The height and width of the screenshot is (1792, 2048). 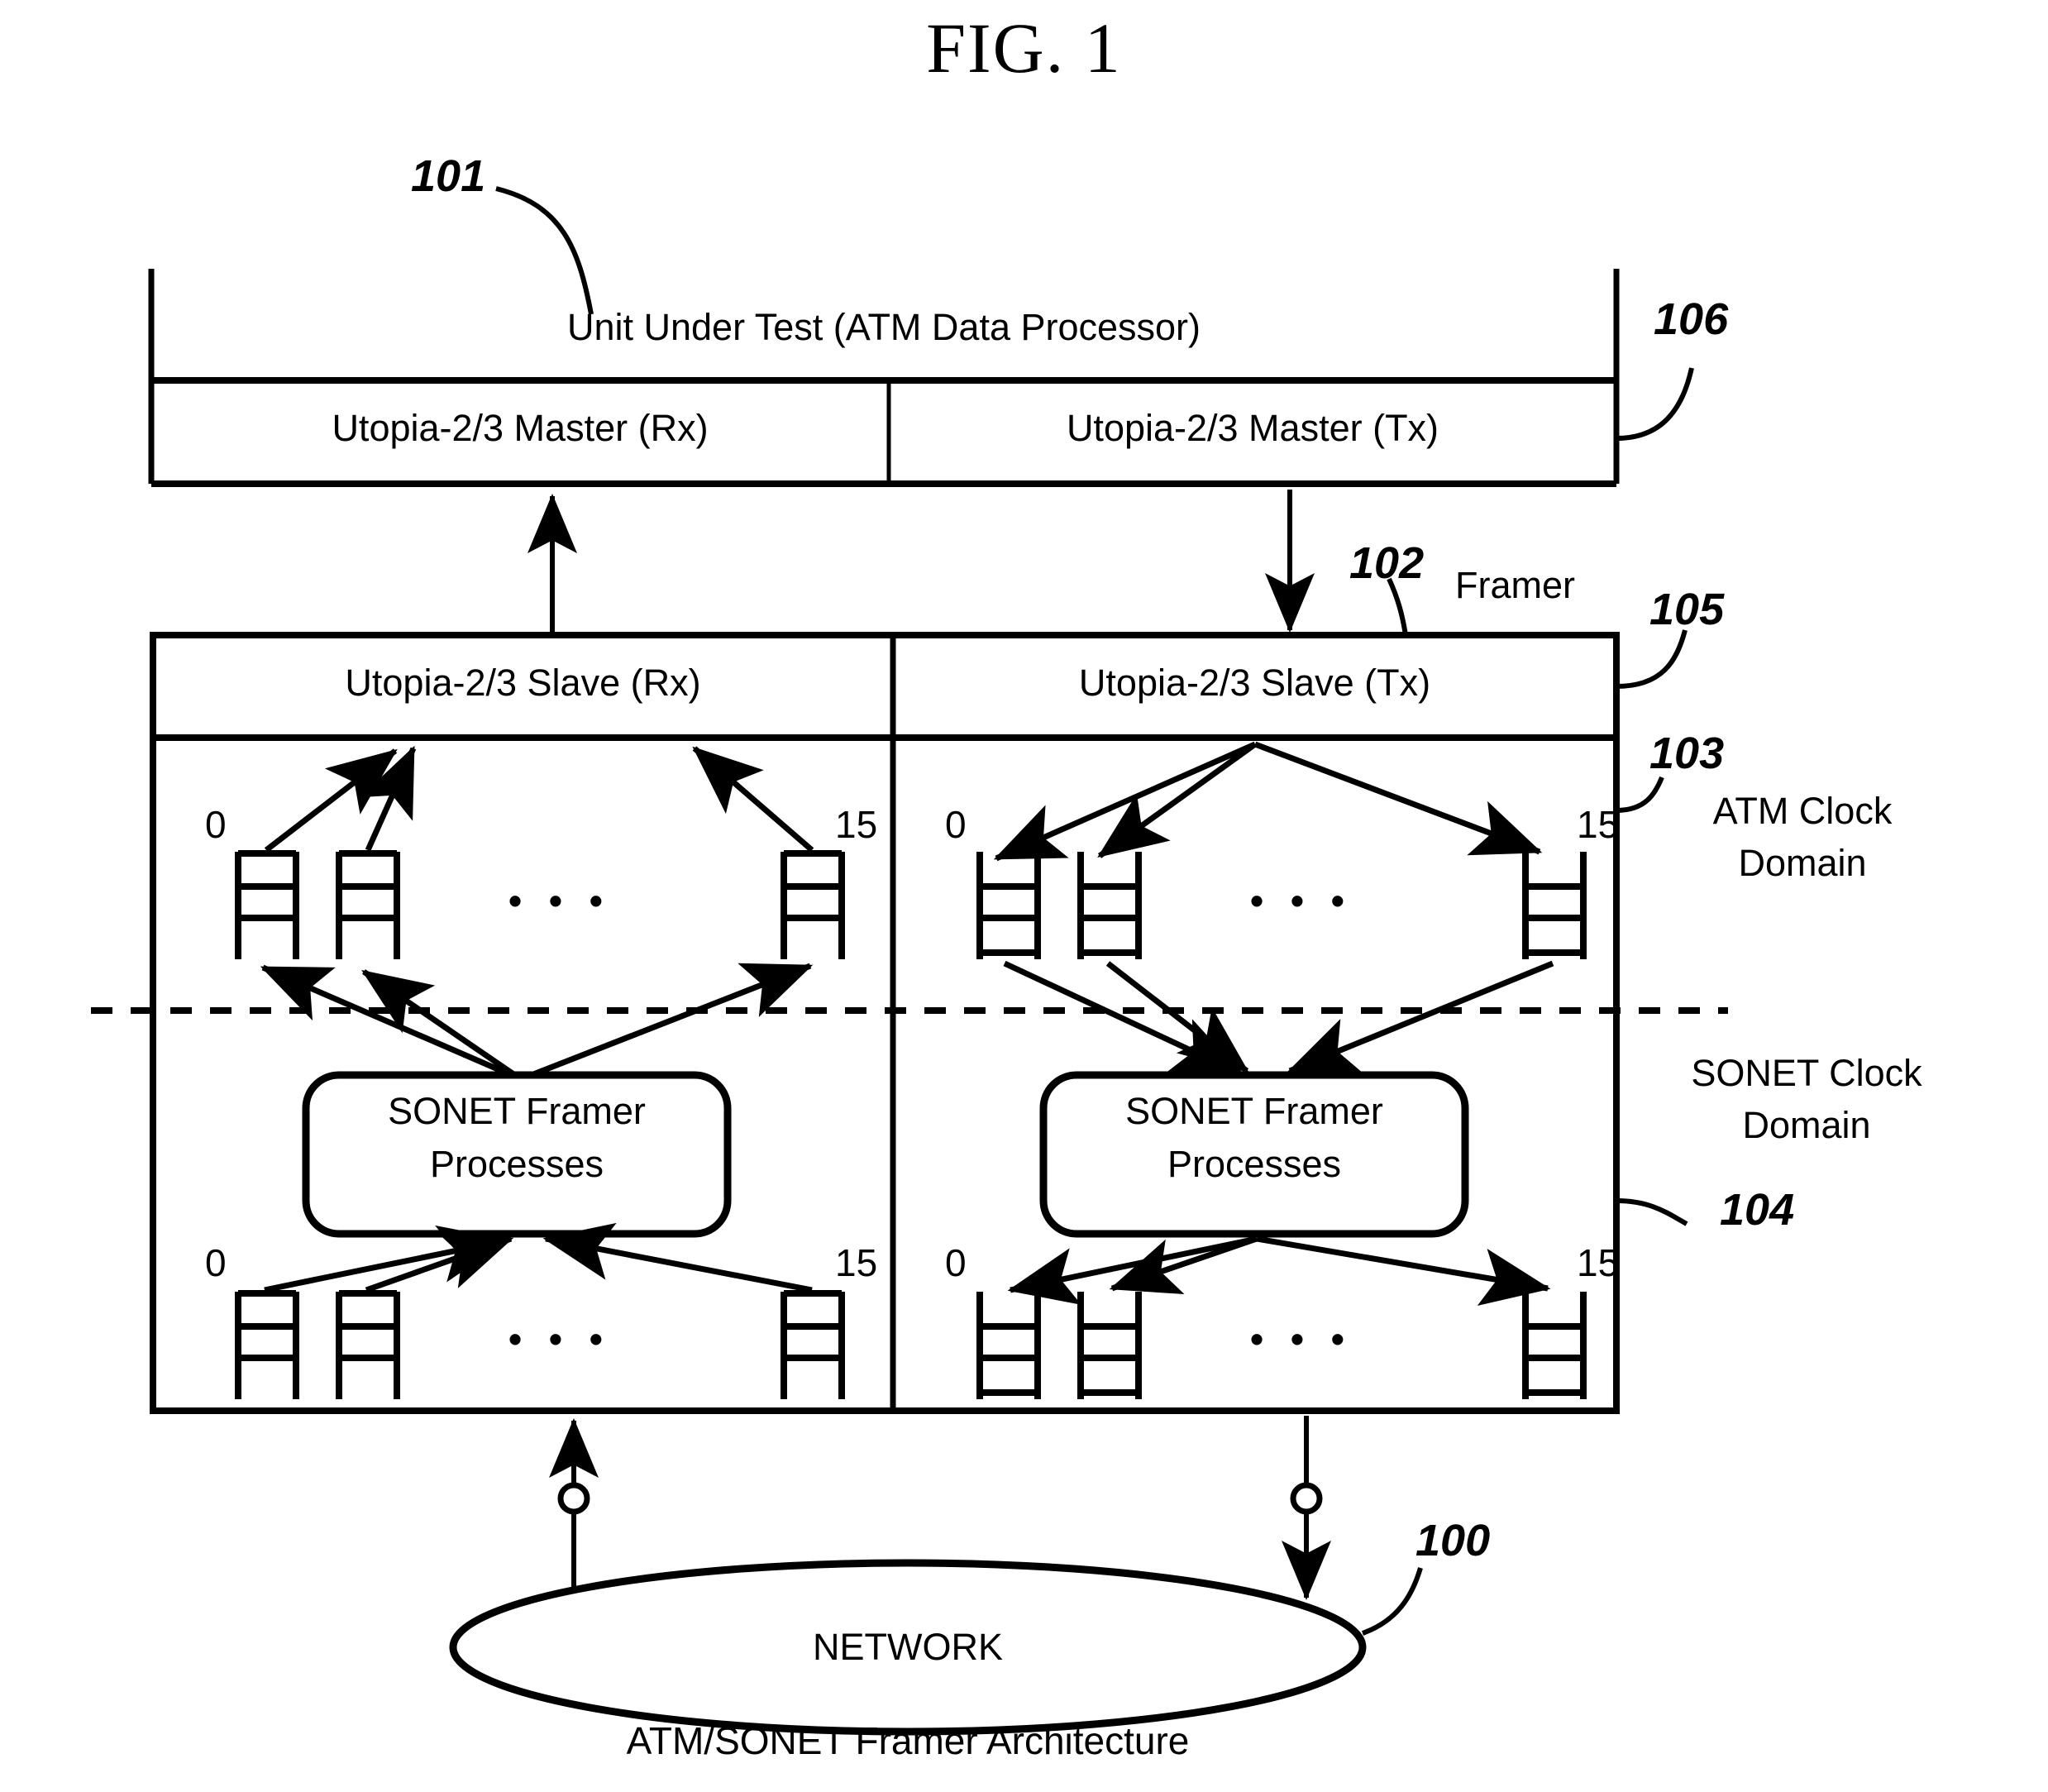 I want to click on sonet-clock-domain-label-line1: SONET Clock, so click(x=1806, y=1073).